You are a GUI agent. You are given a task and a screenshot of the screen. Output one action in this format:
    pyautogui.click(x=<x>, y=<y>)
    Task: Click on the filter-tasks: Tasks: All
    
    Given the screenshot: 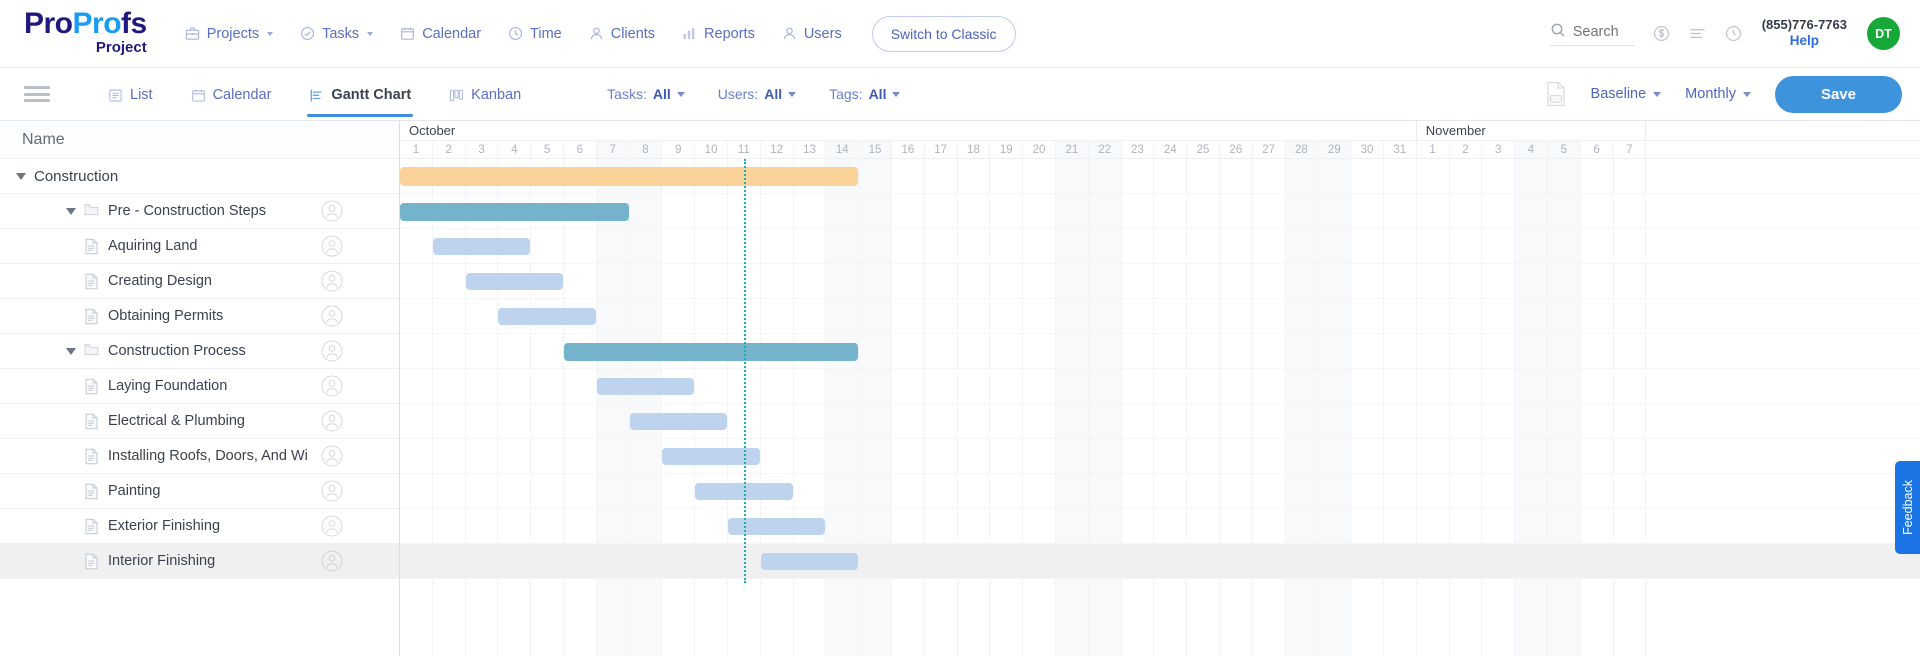 What is the action you would take?
    pyautogui.click(x=646, y=94)
    